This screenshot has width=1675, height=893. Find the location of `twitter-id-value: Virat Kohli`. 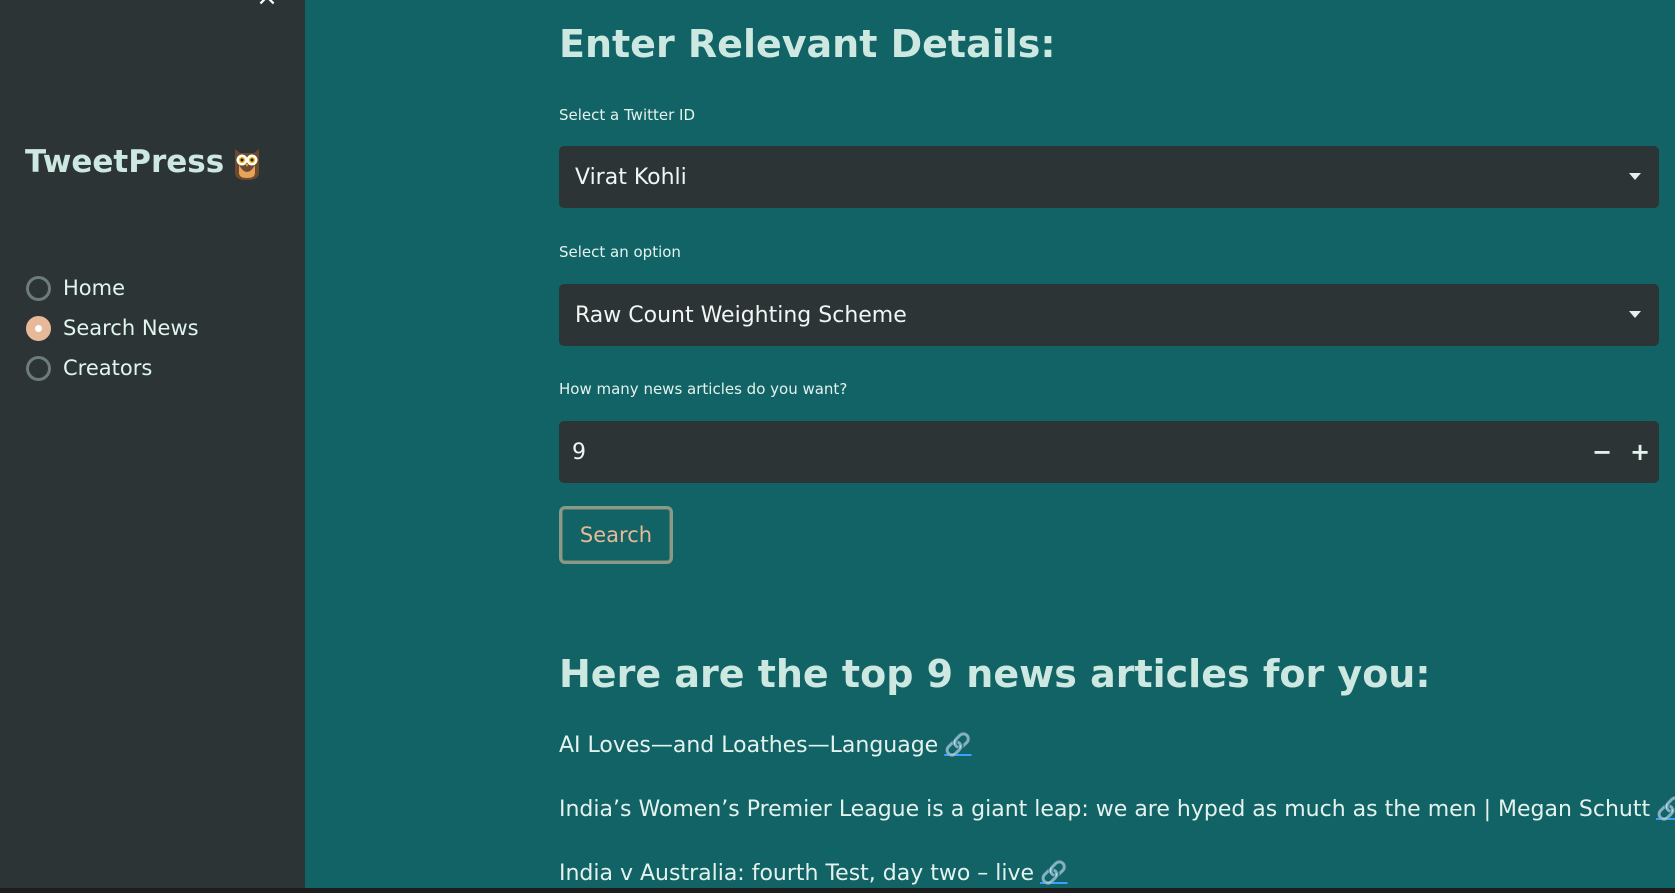

twitter-id-value: Virat Kohli is located at coordinates (631, 177).